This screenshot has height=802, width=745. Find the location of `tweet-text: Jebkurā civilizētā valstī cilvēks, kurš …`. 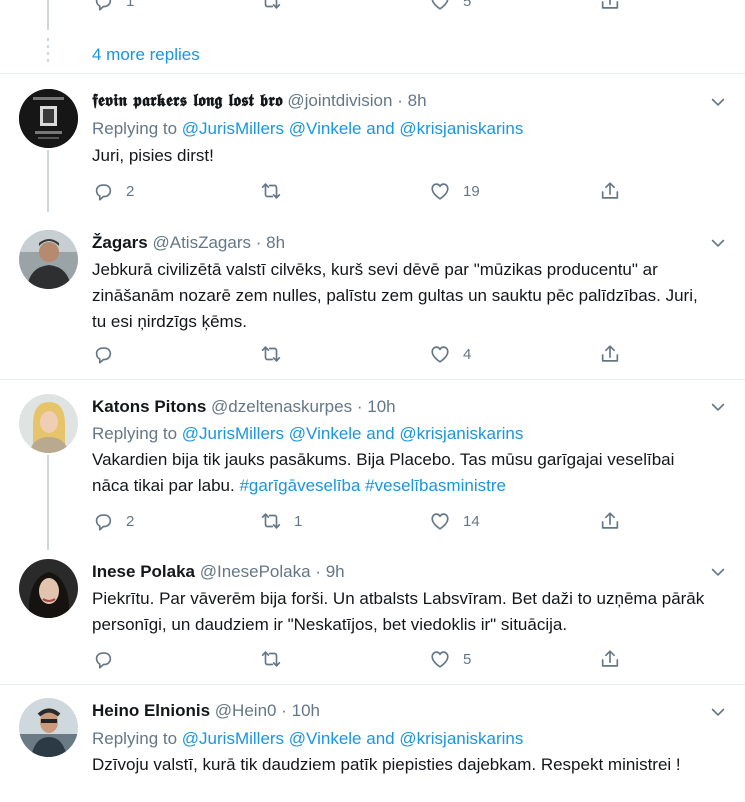

tweet-text: Jebkurā civilizētā valstī cilvēks, kurš … is located at coordinates (395, 295).